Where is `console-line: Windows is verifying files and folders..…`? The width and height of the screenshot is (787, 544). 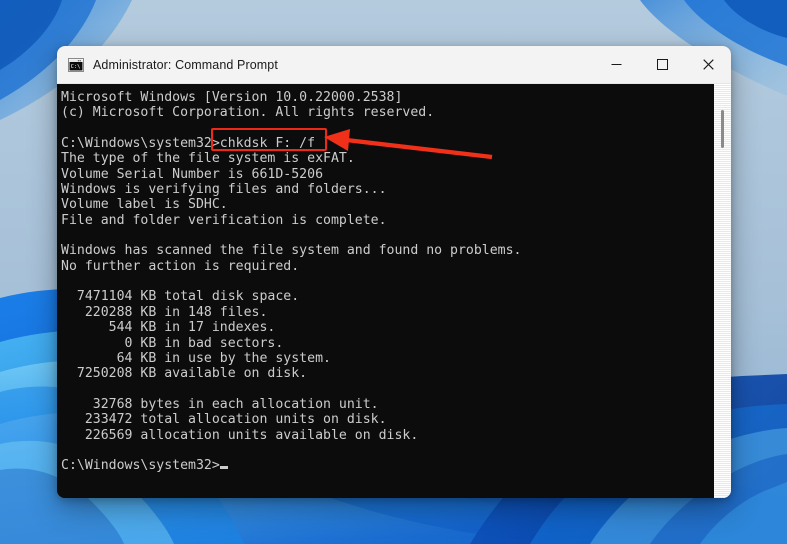 console-line: Windows is verifying files and folders..… is located at coordinates (224, 190).